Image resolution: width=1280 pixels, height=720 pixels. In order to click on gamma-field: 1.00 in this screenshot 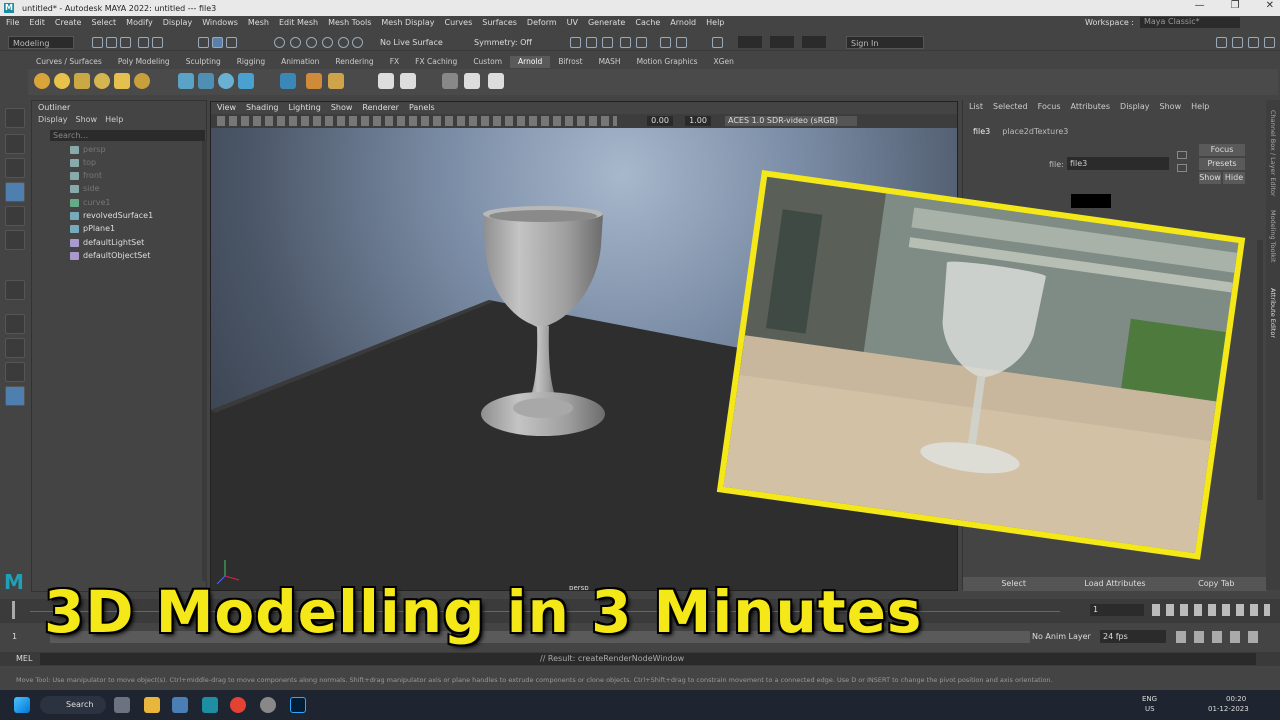, I will do `click(698, 121)`.